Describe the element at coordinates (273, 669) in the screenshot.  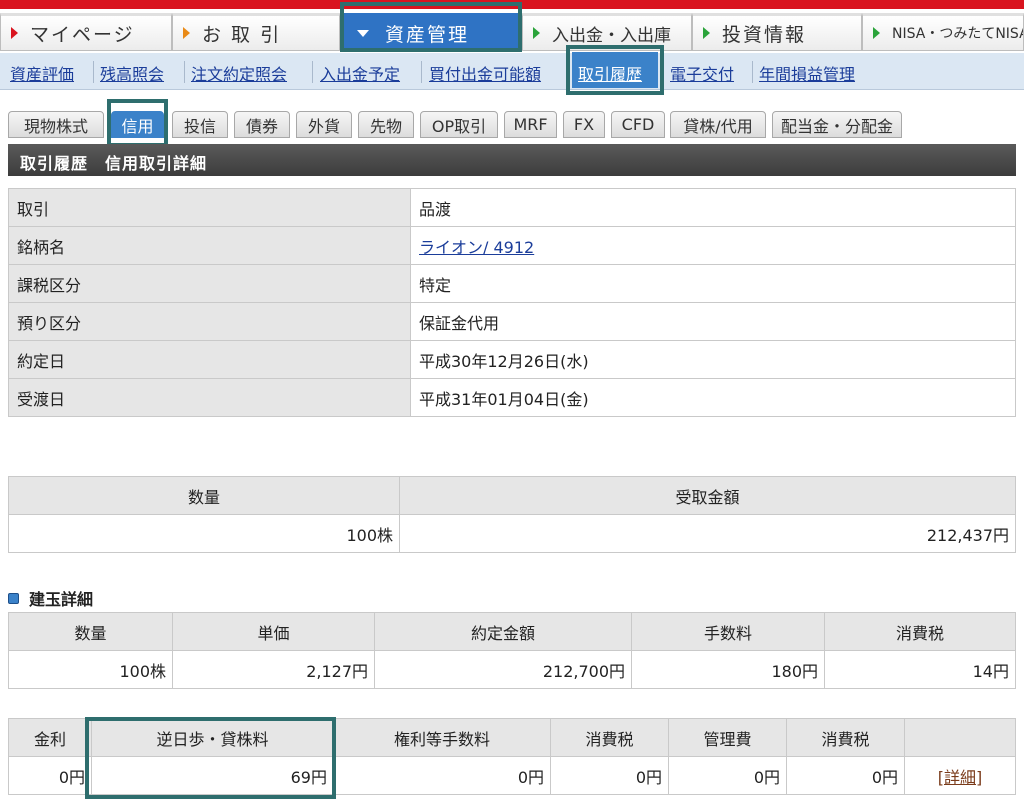
I see `cell-unit-price: 2,127円` at that location.